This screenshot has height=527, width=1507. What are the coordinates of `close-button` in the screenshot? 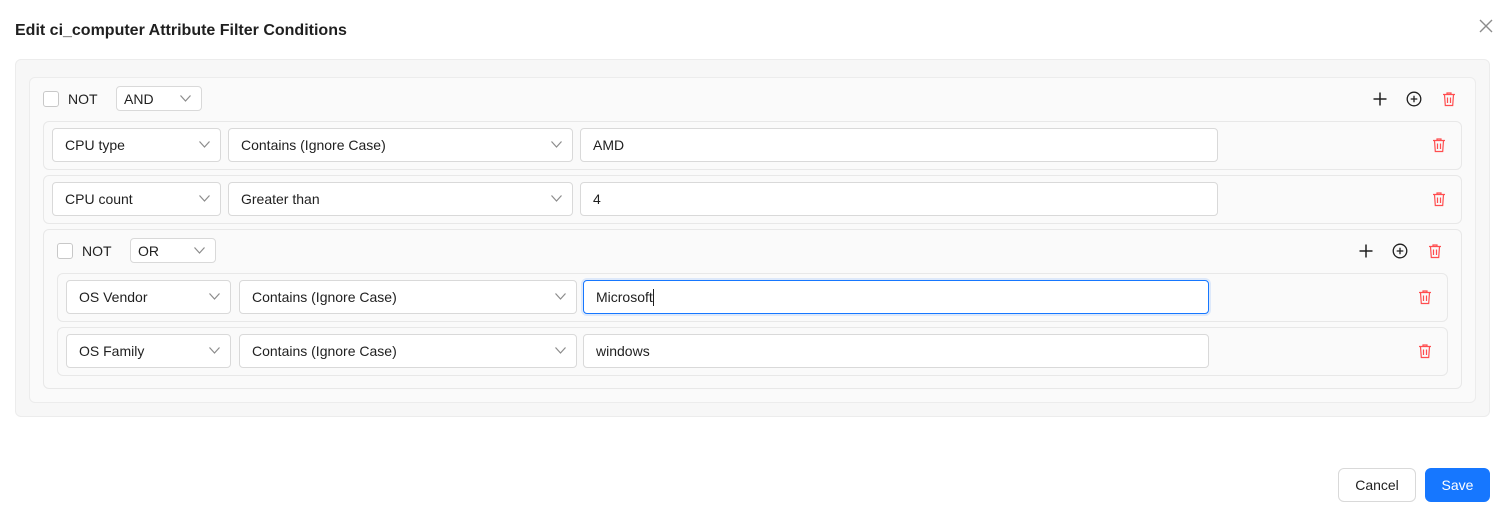 It's located at (1486, 26).